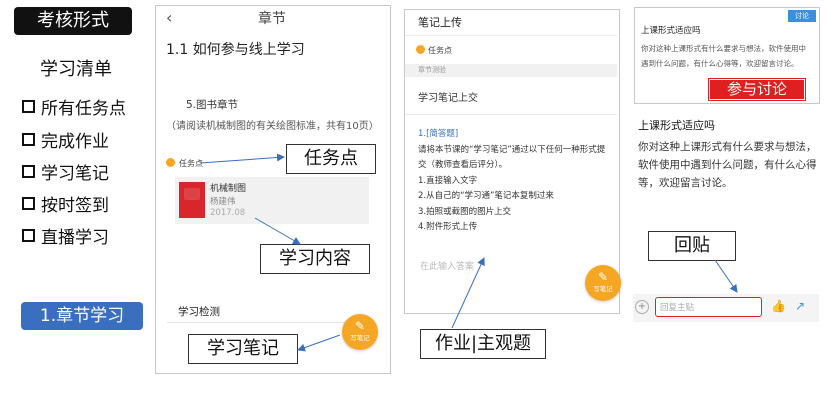  Describe the element at coordinates (277, 231) in the screenshot. I see `arrow-learning-content` at that location.